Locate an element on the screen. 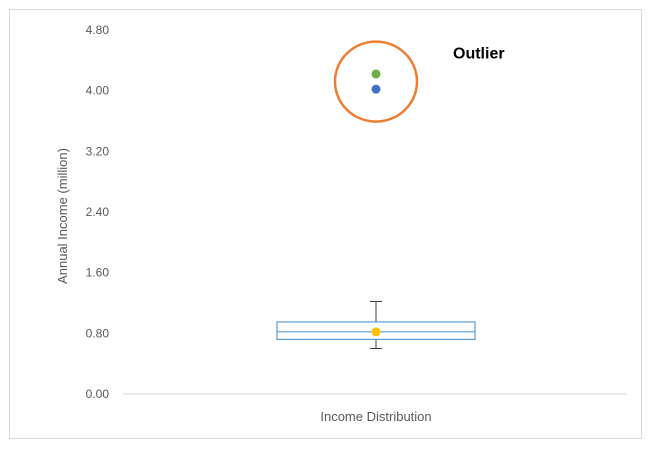 The height and width of the screenshot is (458, 654). box-plot is located at coordinates (376, 324).